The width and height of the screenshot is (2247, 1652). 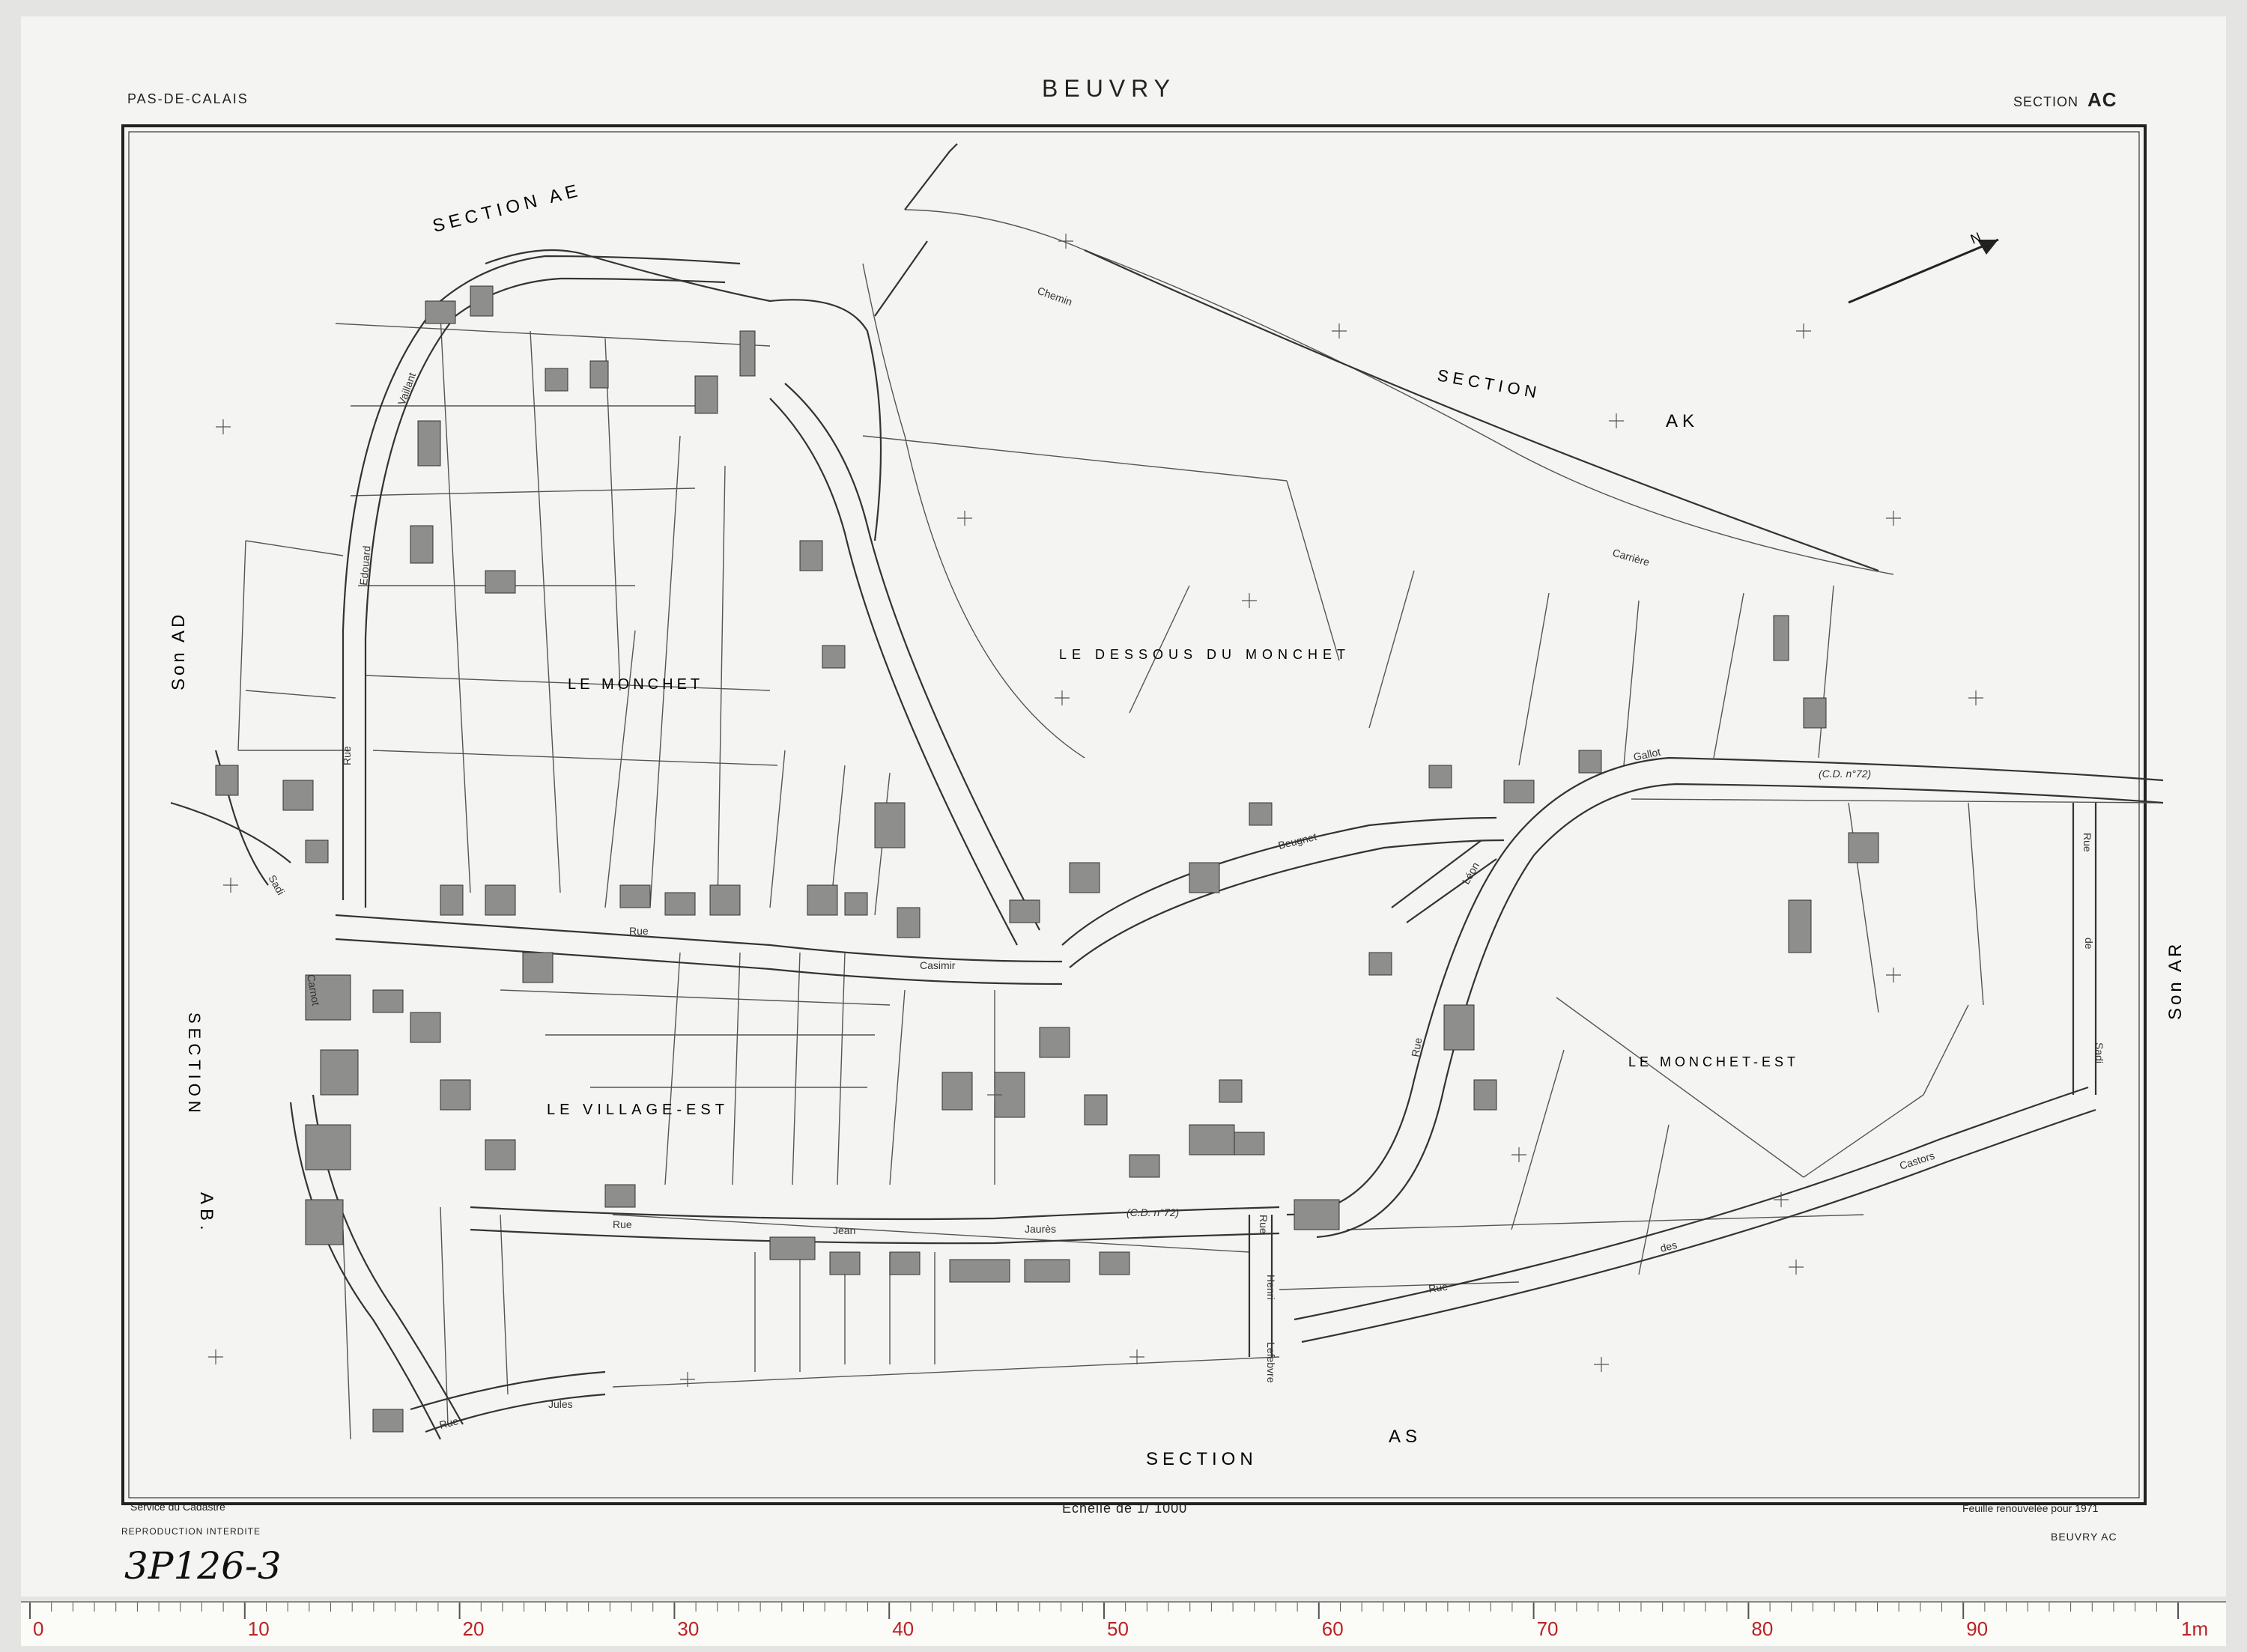 What do you see at coordinates (1548, 1629) in the screenshot?
I see `ruler-major-label: 70` at bounding box center [1548, 1629].